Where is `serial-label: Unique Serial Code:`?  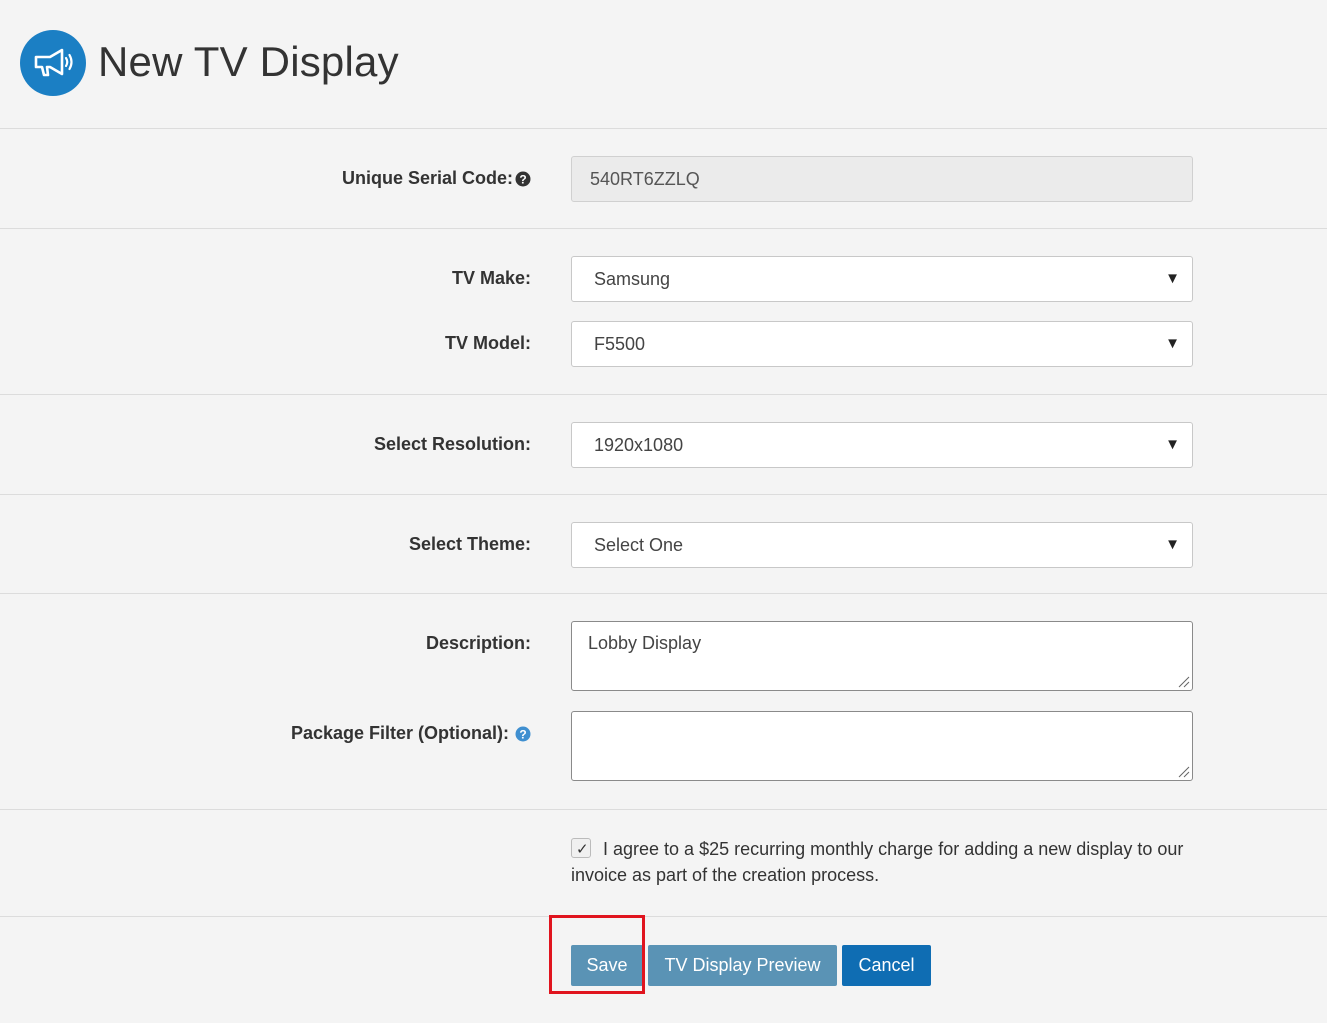
serial-label: Unique Serial Code: is located at coordinates (427, 178).